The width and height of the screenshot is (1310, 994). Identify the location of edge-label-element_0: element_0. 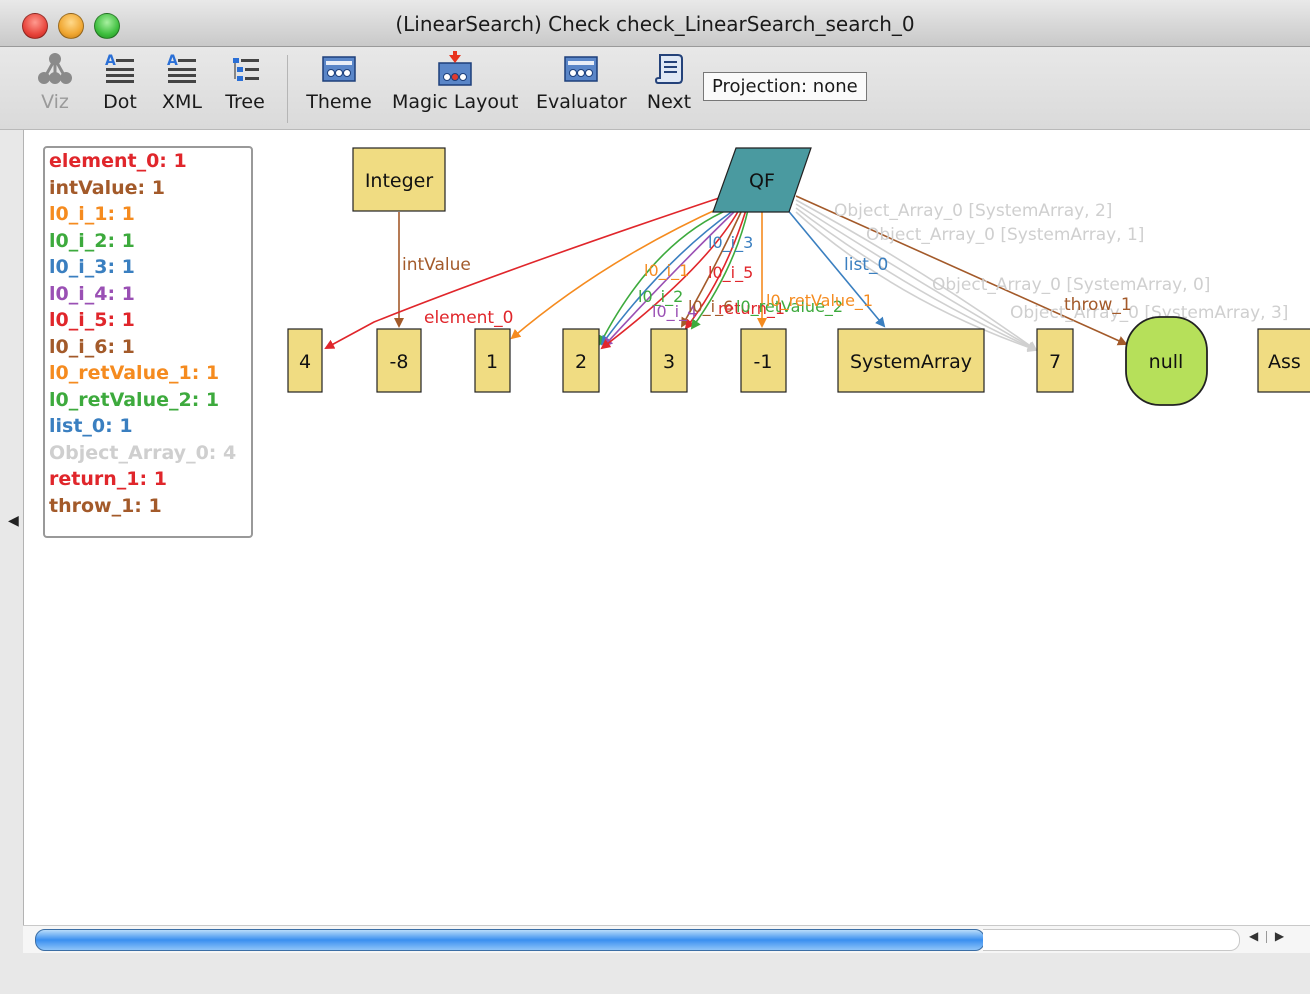
(468, 318).